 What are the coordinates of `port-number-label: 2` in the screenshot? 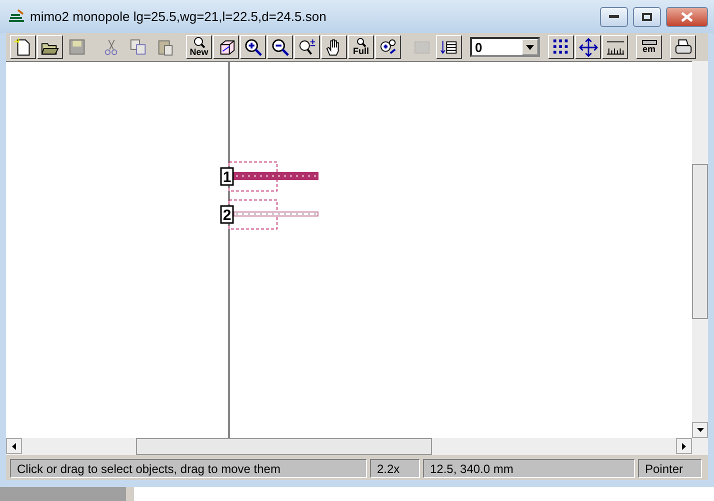 It's located at (227, 214).